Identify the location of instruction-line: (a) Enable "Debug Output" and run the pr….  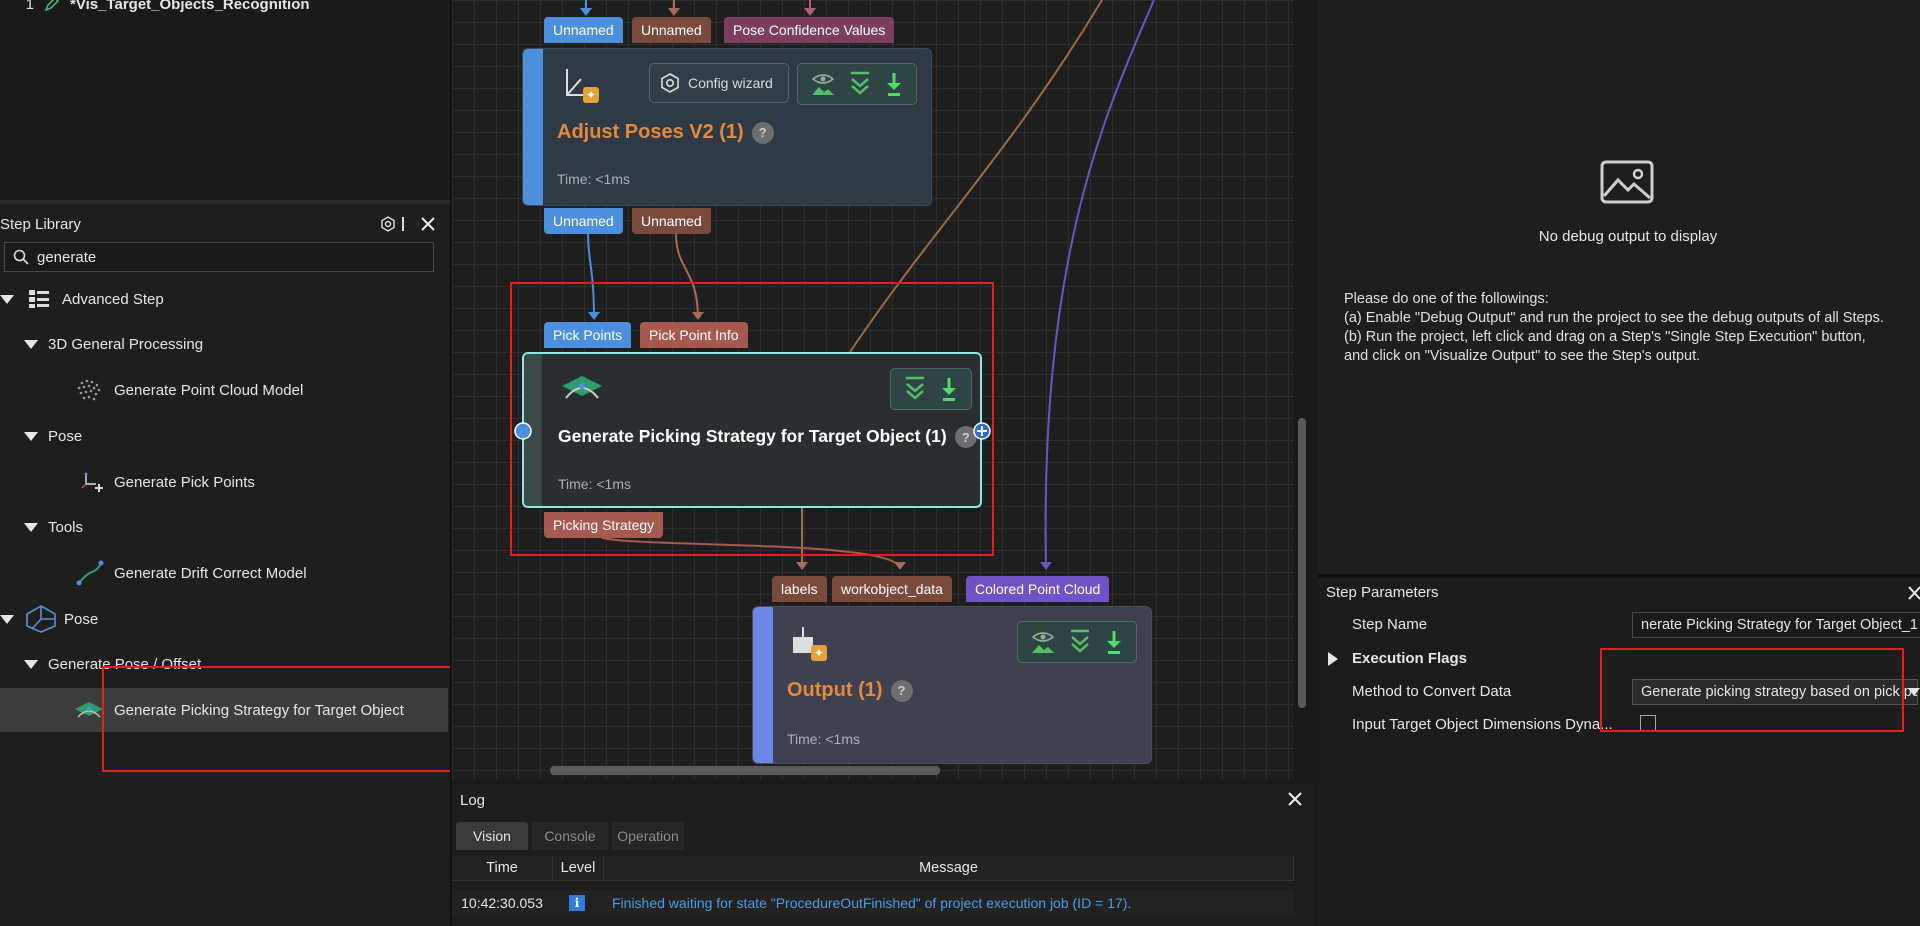
(1614, 318).